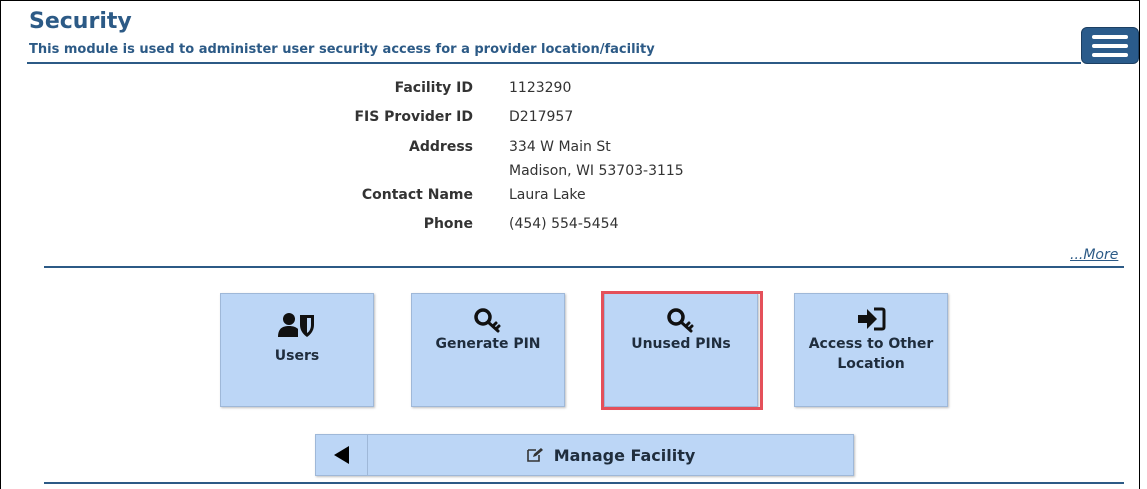 This screenshot has height=489, width=1147. Describe the element at coordinates (448, 224) in the screenshot. I see `phone-label: Phone` at that location.